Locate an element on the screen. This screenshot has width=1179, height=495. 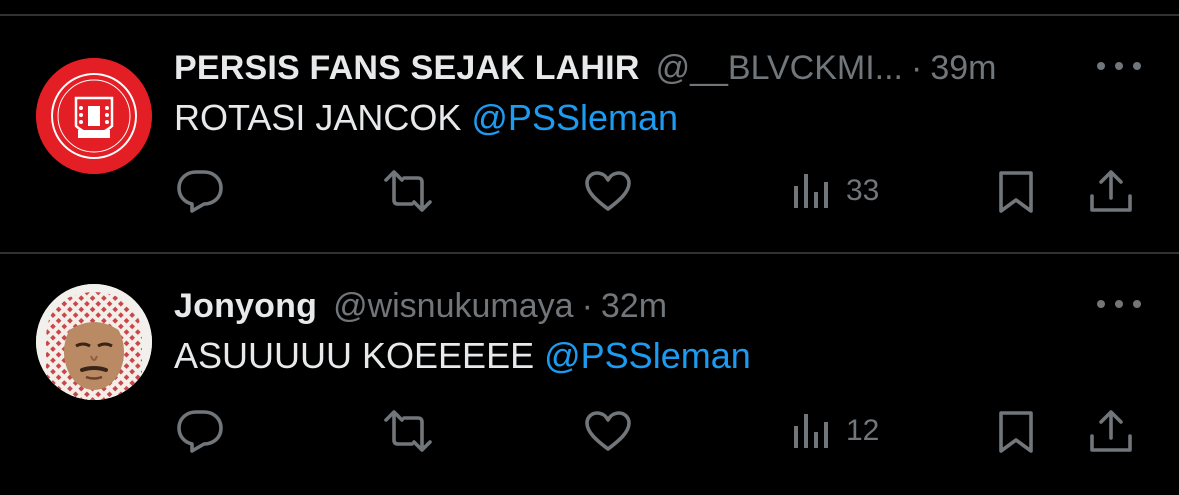
tweet-text-content: ASUUUUU KOEEEEE is located at coordinates (354, 355).